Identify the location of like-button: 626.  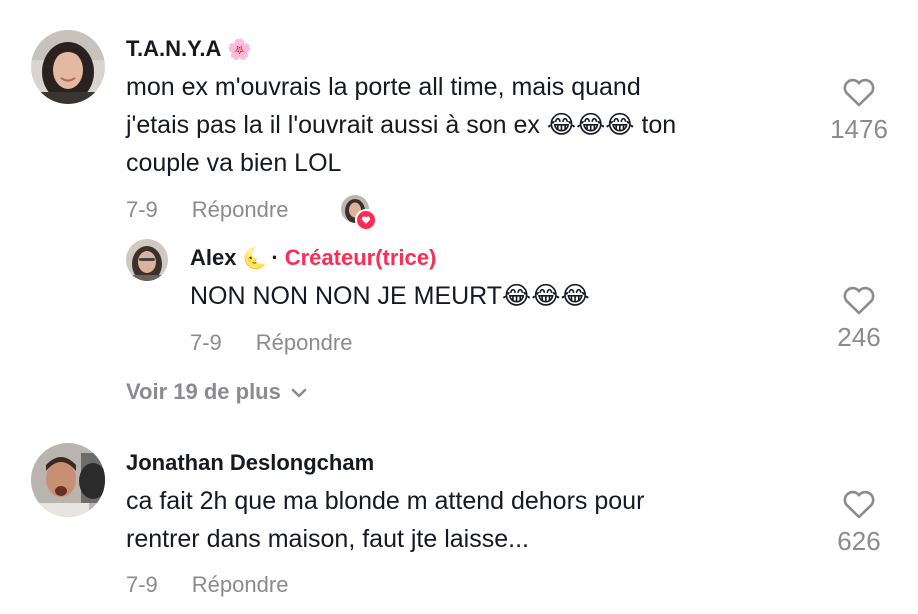
(859, 523).